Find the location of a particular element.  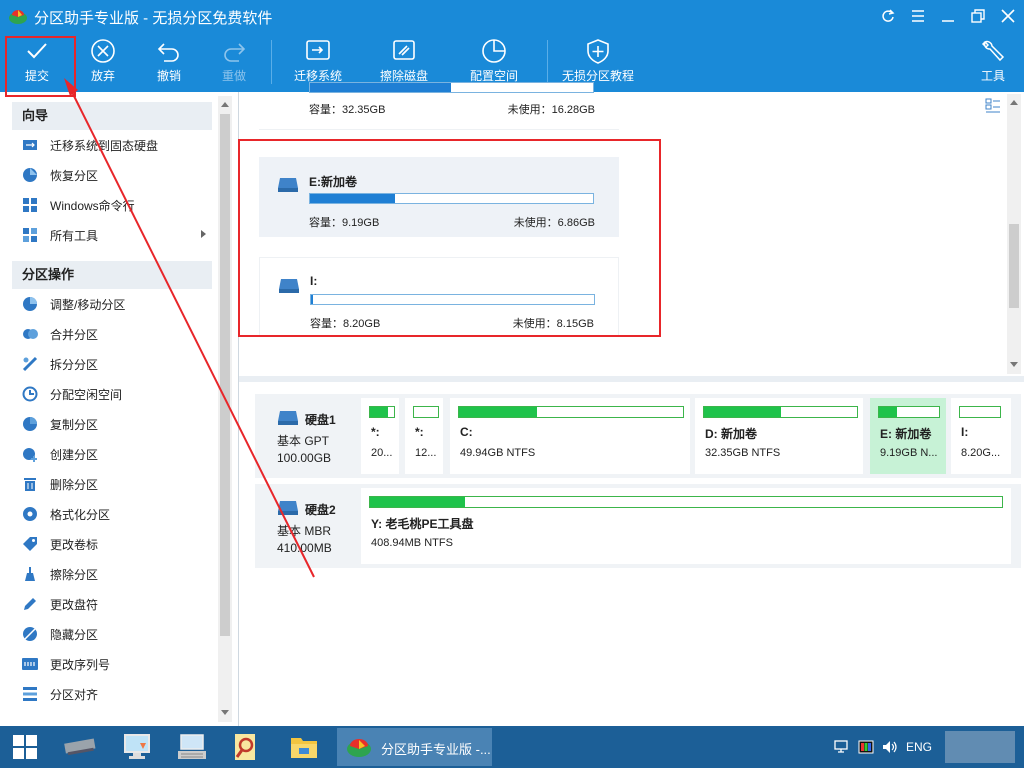

tray-clock-area is located at coordinates (980, 747).